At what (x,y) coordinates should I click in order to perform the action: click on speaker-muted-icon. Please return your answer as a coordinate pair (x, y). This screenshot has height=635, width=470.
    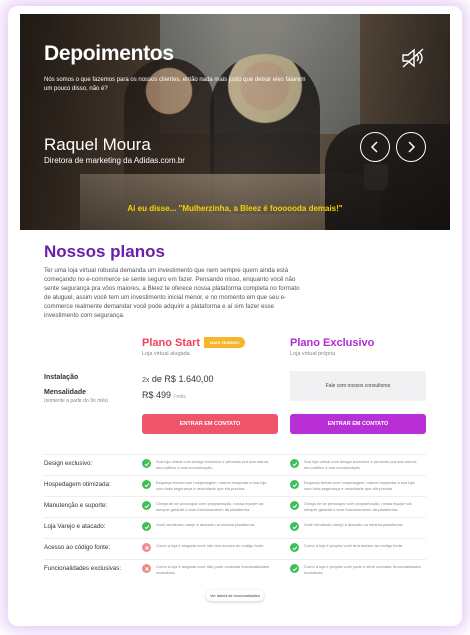
    Looking at the image, I should click on (413, 58).